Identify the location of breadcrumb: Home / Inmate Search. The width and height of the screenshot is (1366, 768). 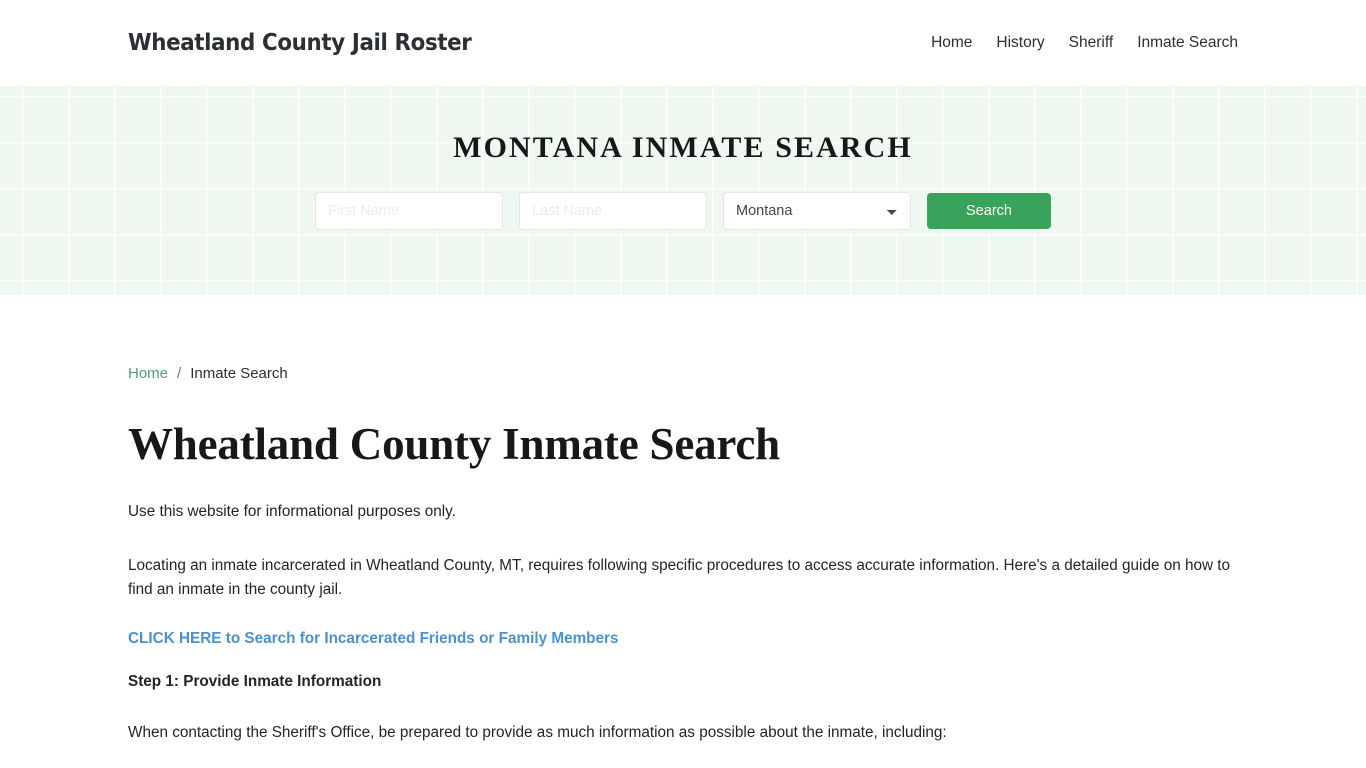
(683, 338).